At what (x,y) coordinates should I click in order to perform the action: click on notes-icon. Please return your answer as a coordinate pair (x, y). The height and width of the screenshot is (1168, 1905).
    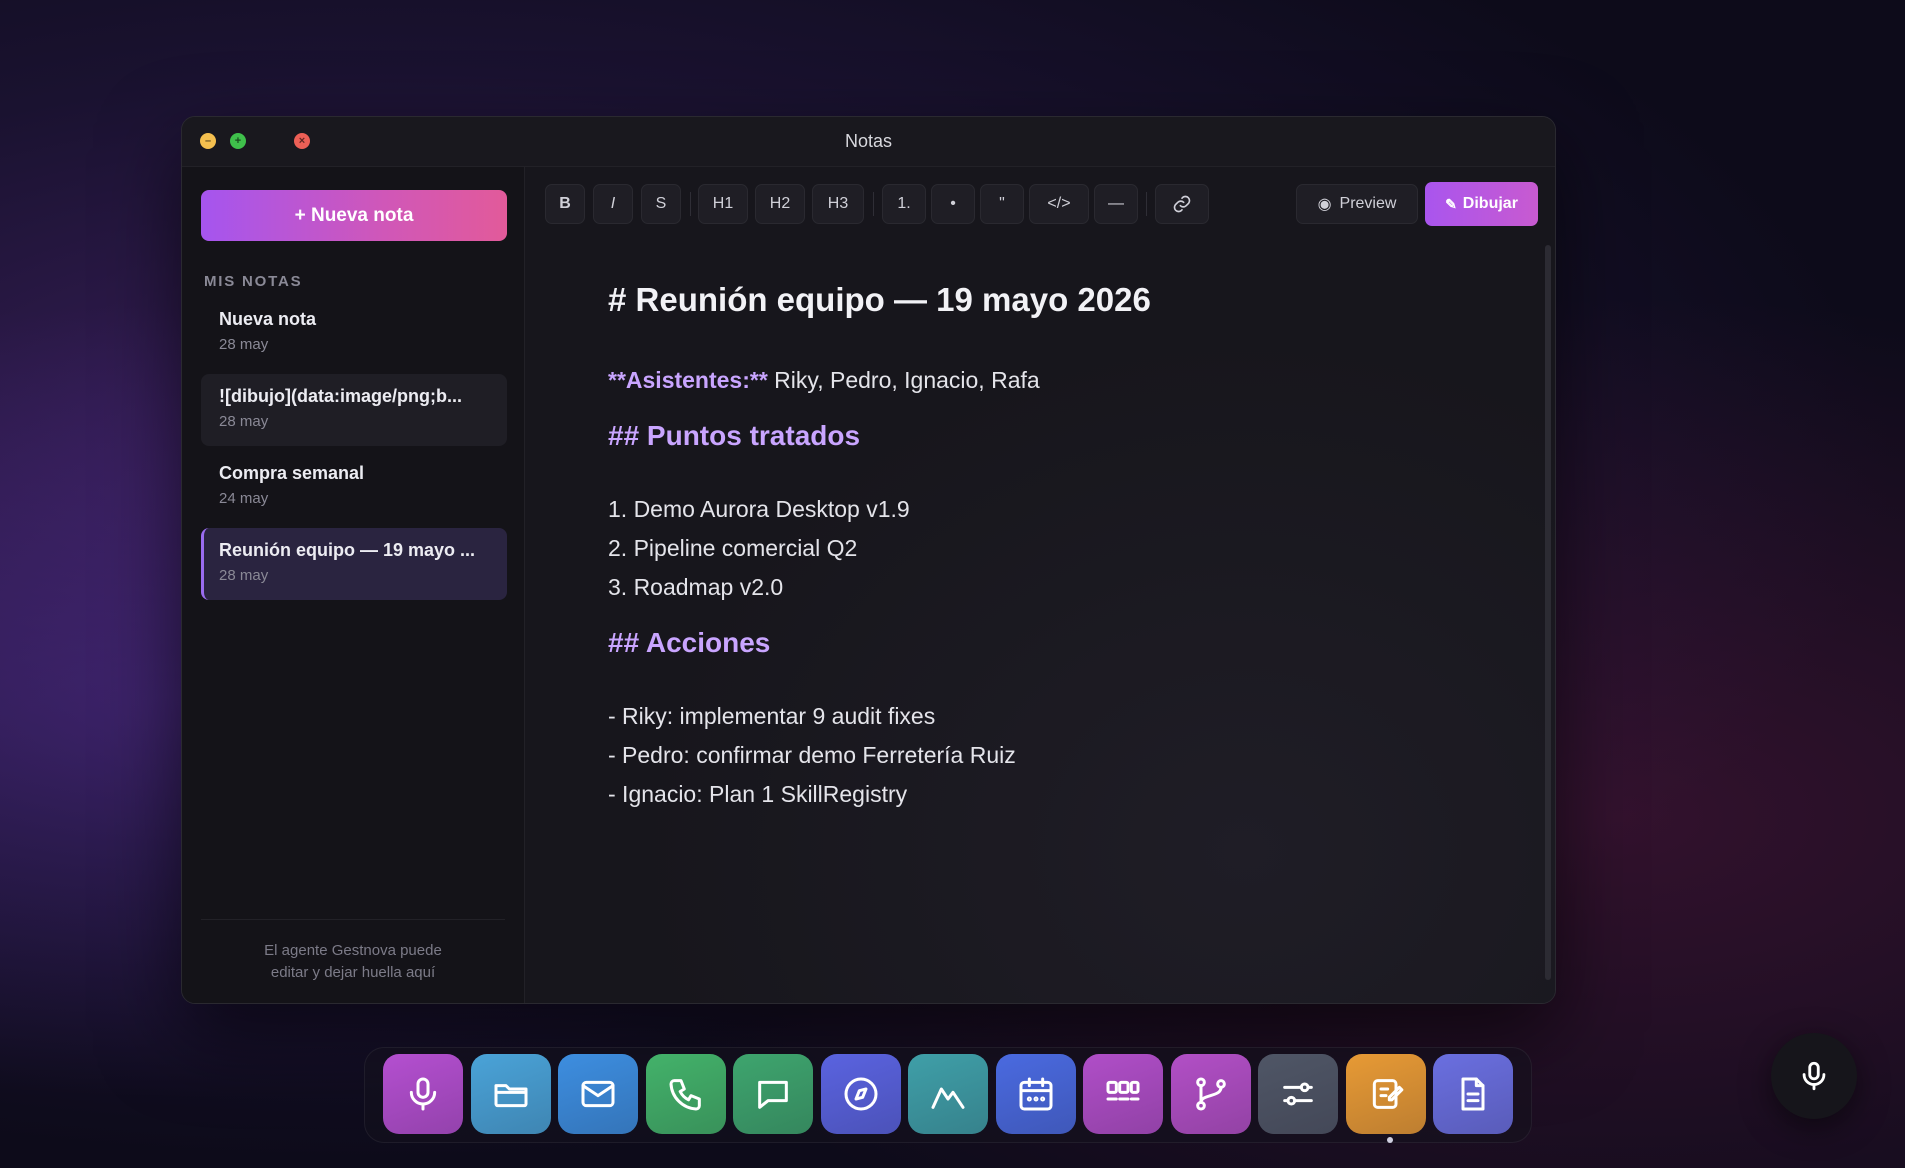
    Looking at the image, I should click on (1387, 1094).